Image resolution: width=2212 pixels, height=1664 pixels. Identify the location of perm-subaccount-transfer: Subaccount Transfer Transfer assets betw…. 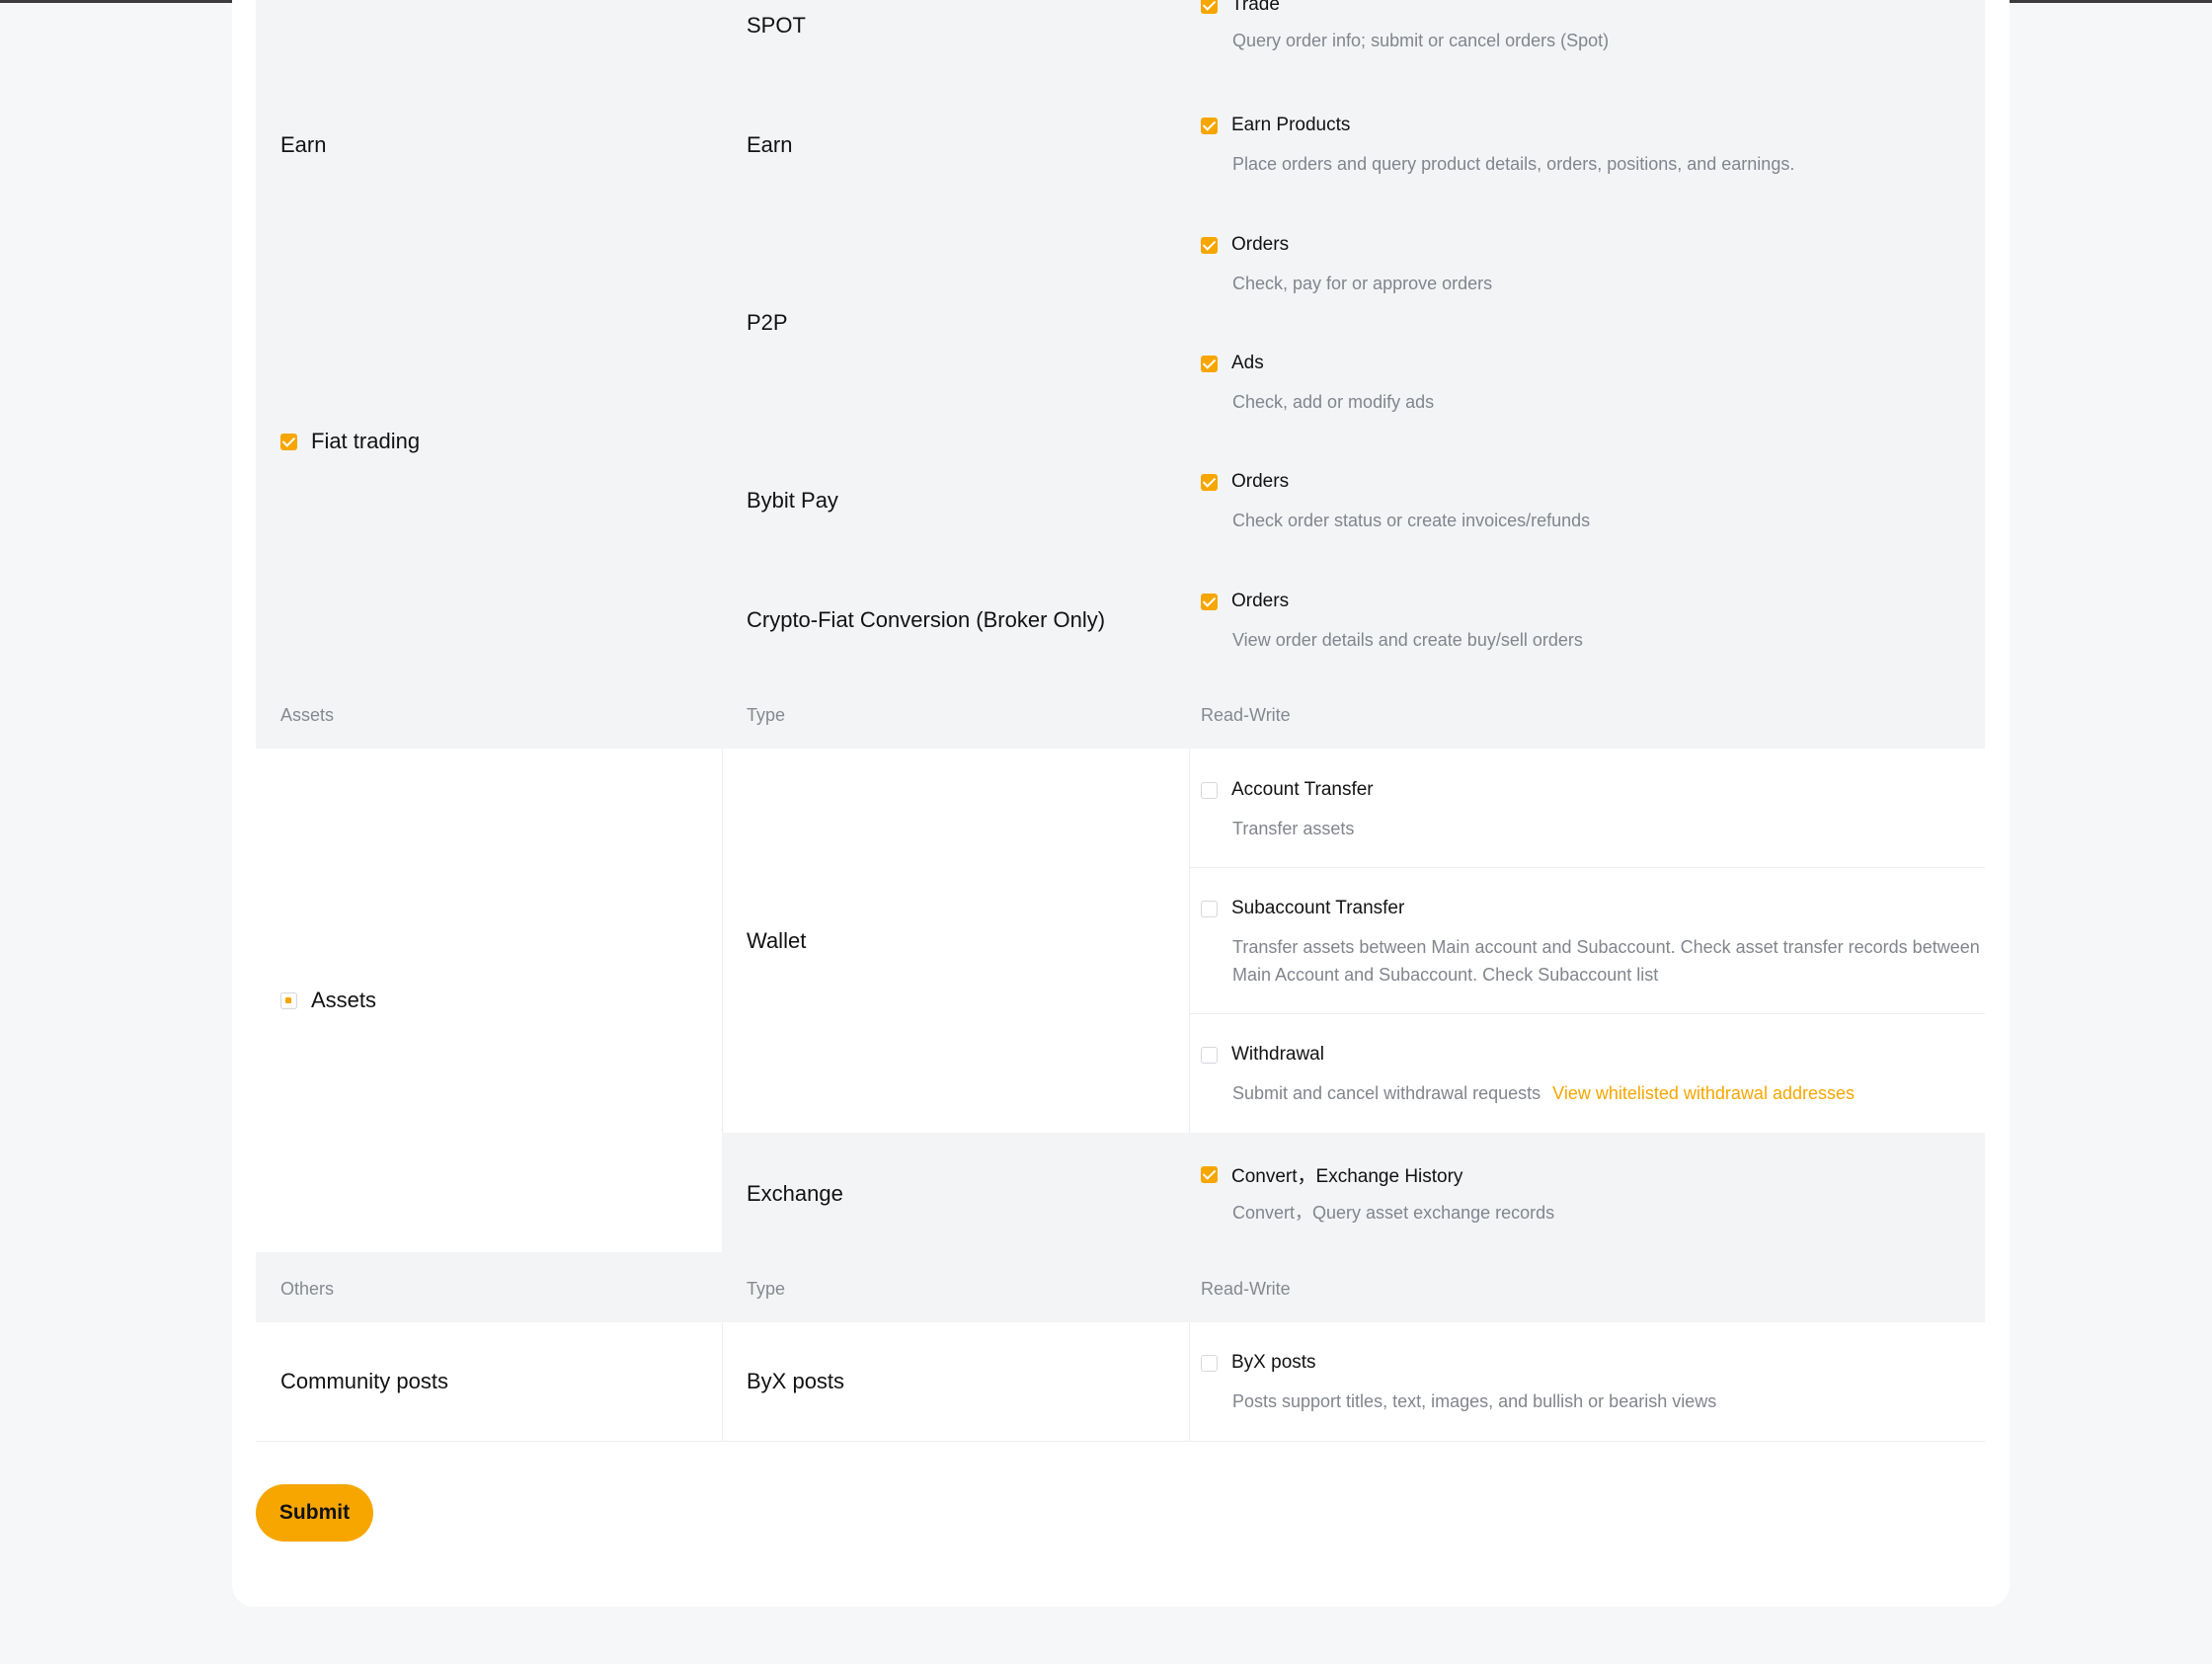
(1591, 943).